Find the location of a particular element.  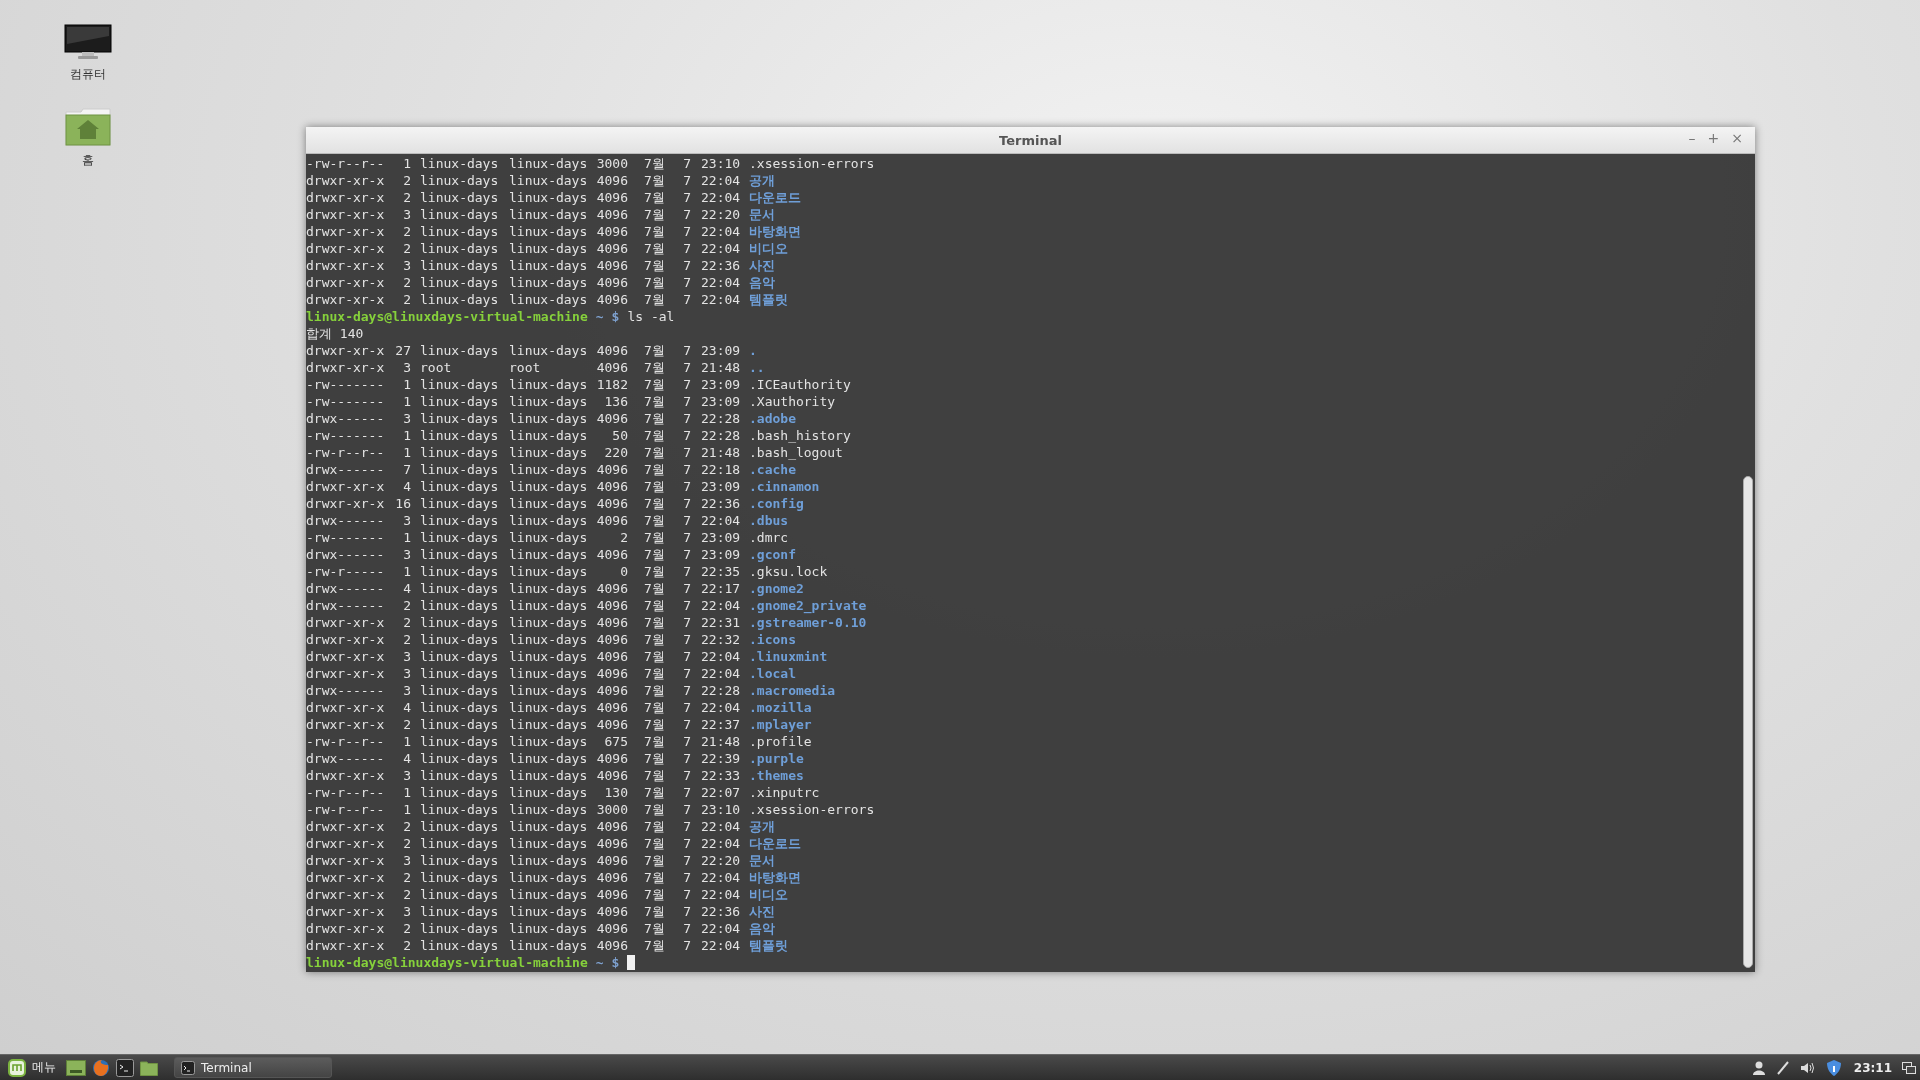

link-count-text: 2 is located at coordinates (406, 180).